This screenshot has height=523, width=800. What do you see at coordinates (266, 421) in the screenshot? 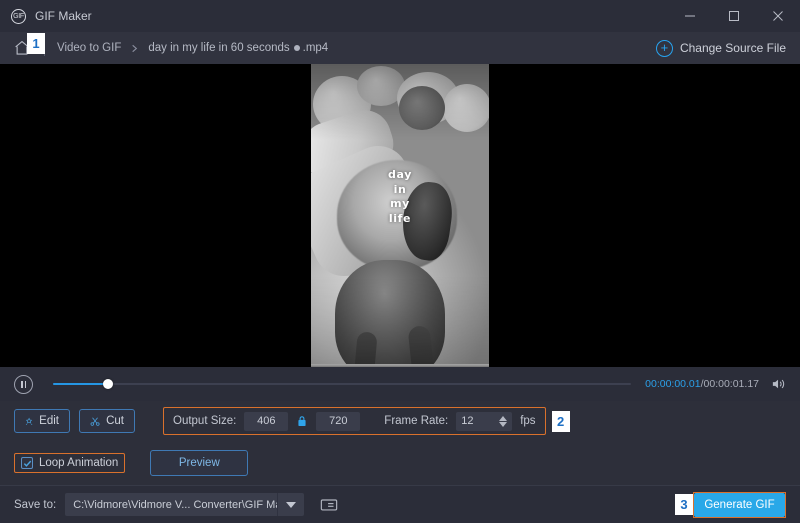
I see `output-width-input: 406` at bounding box center [266, 421].